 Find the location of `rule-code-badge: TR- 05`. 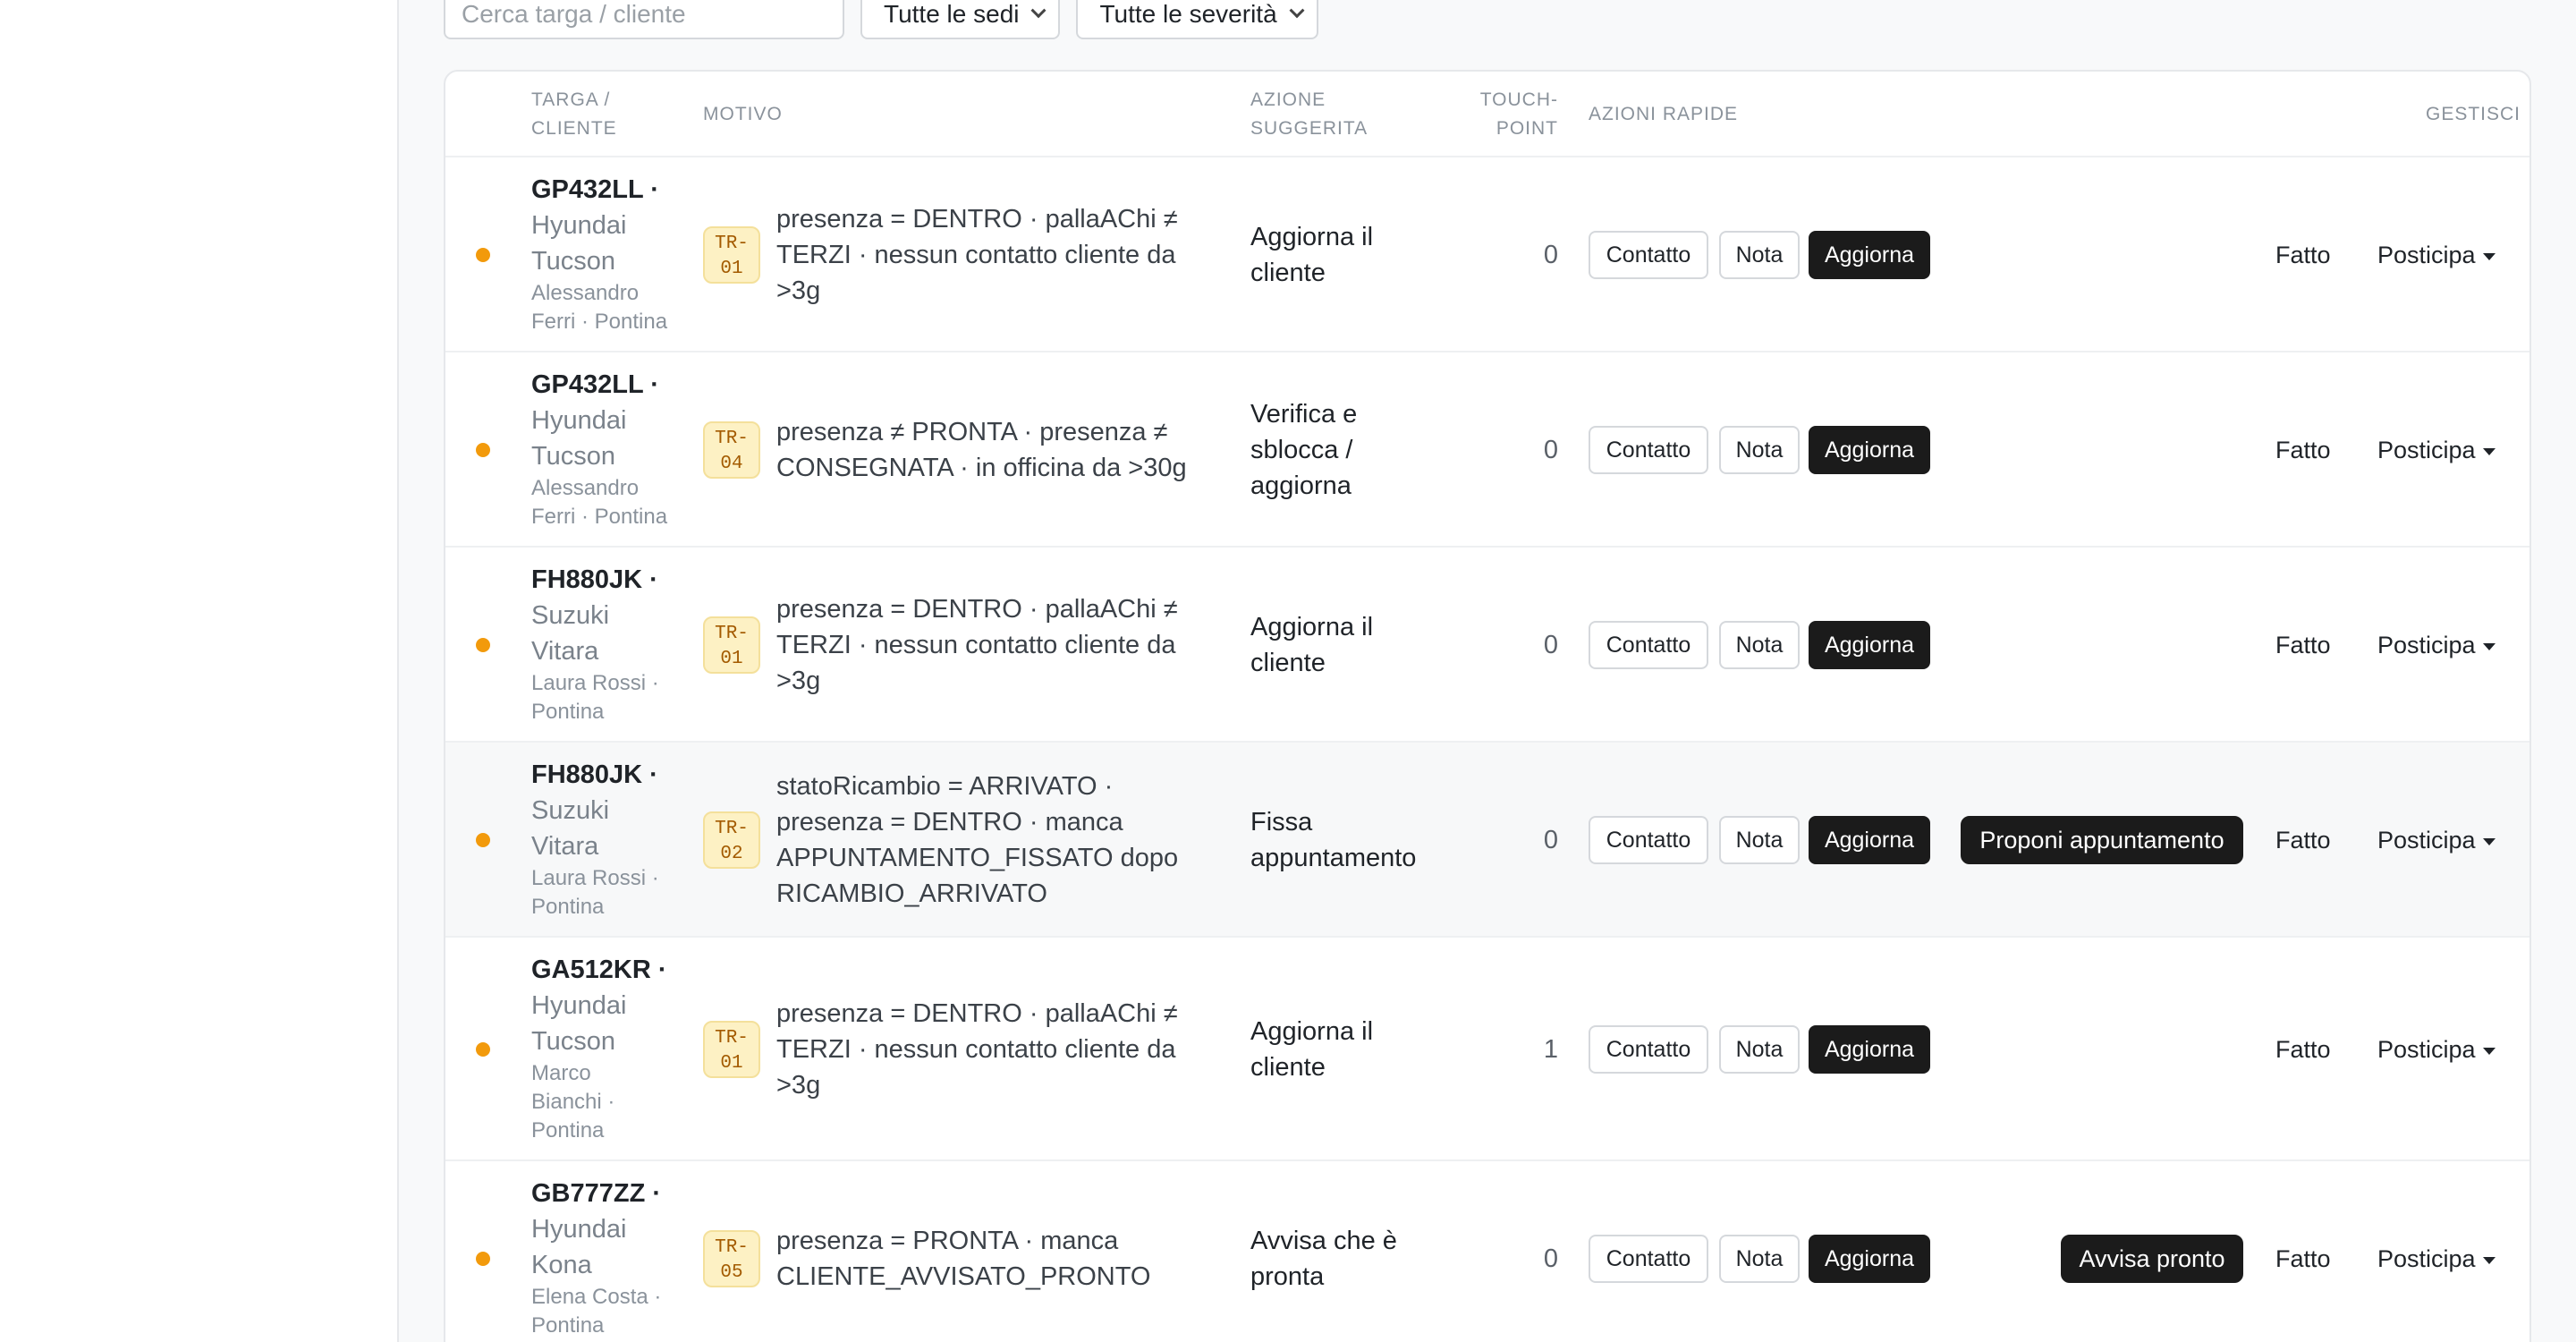

rule-code-badge: TR- 05 is located at coordinates (731, 1259).